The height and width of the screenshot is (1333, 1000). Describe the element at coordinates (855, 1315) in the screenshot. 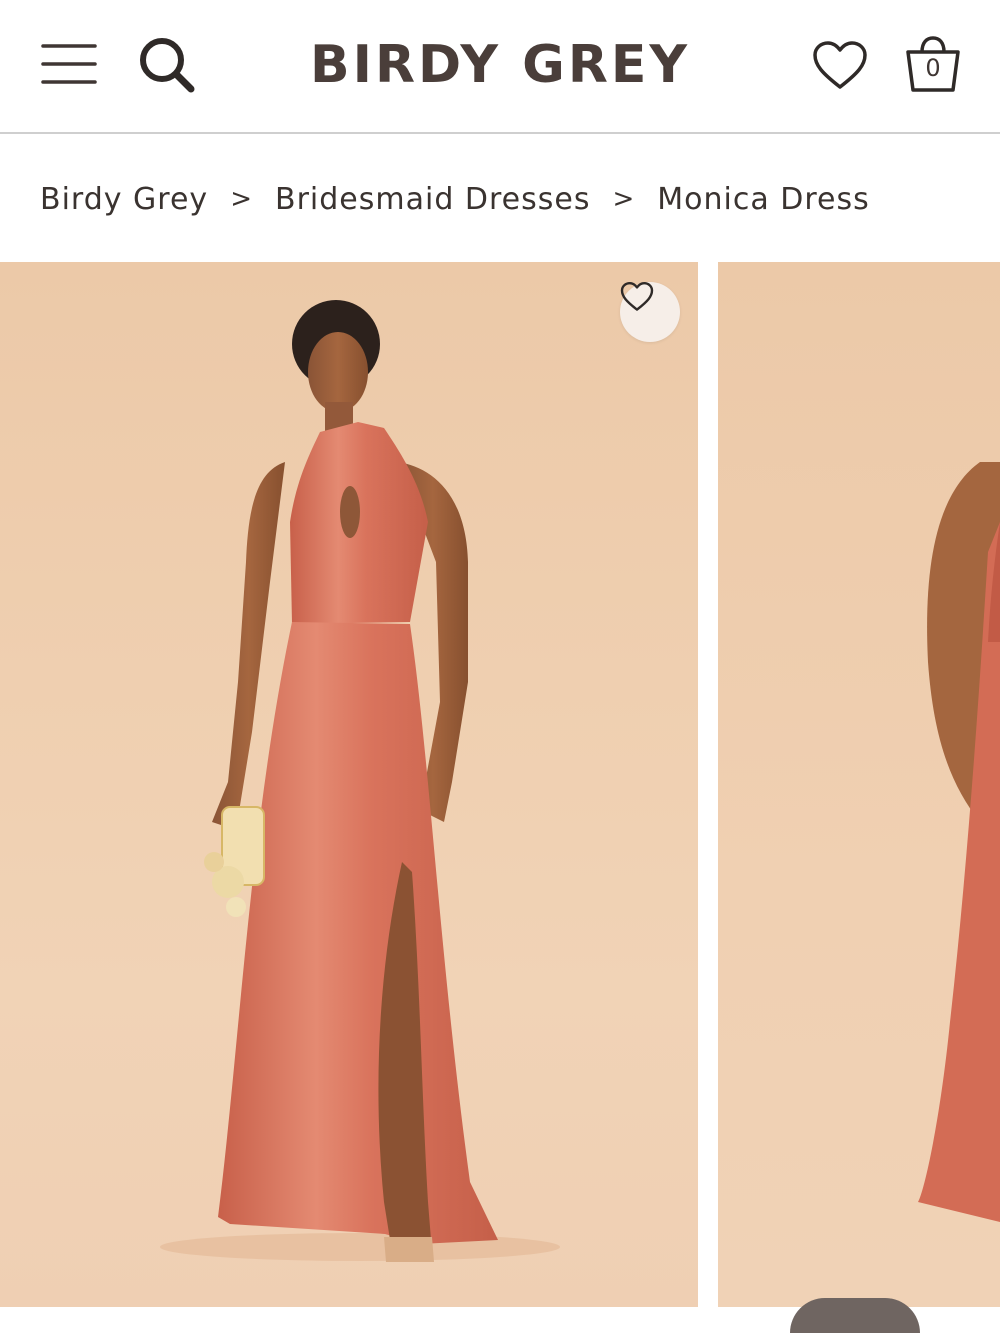

I see `chat-bubble-button` at that location.